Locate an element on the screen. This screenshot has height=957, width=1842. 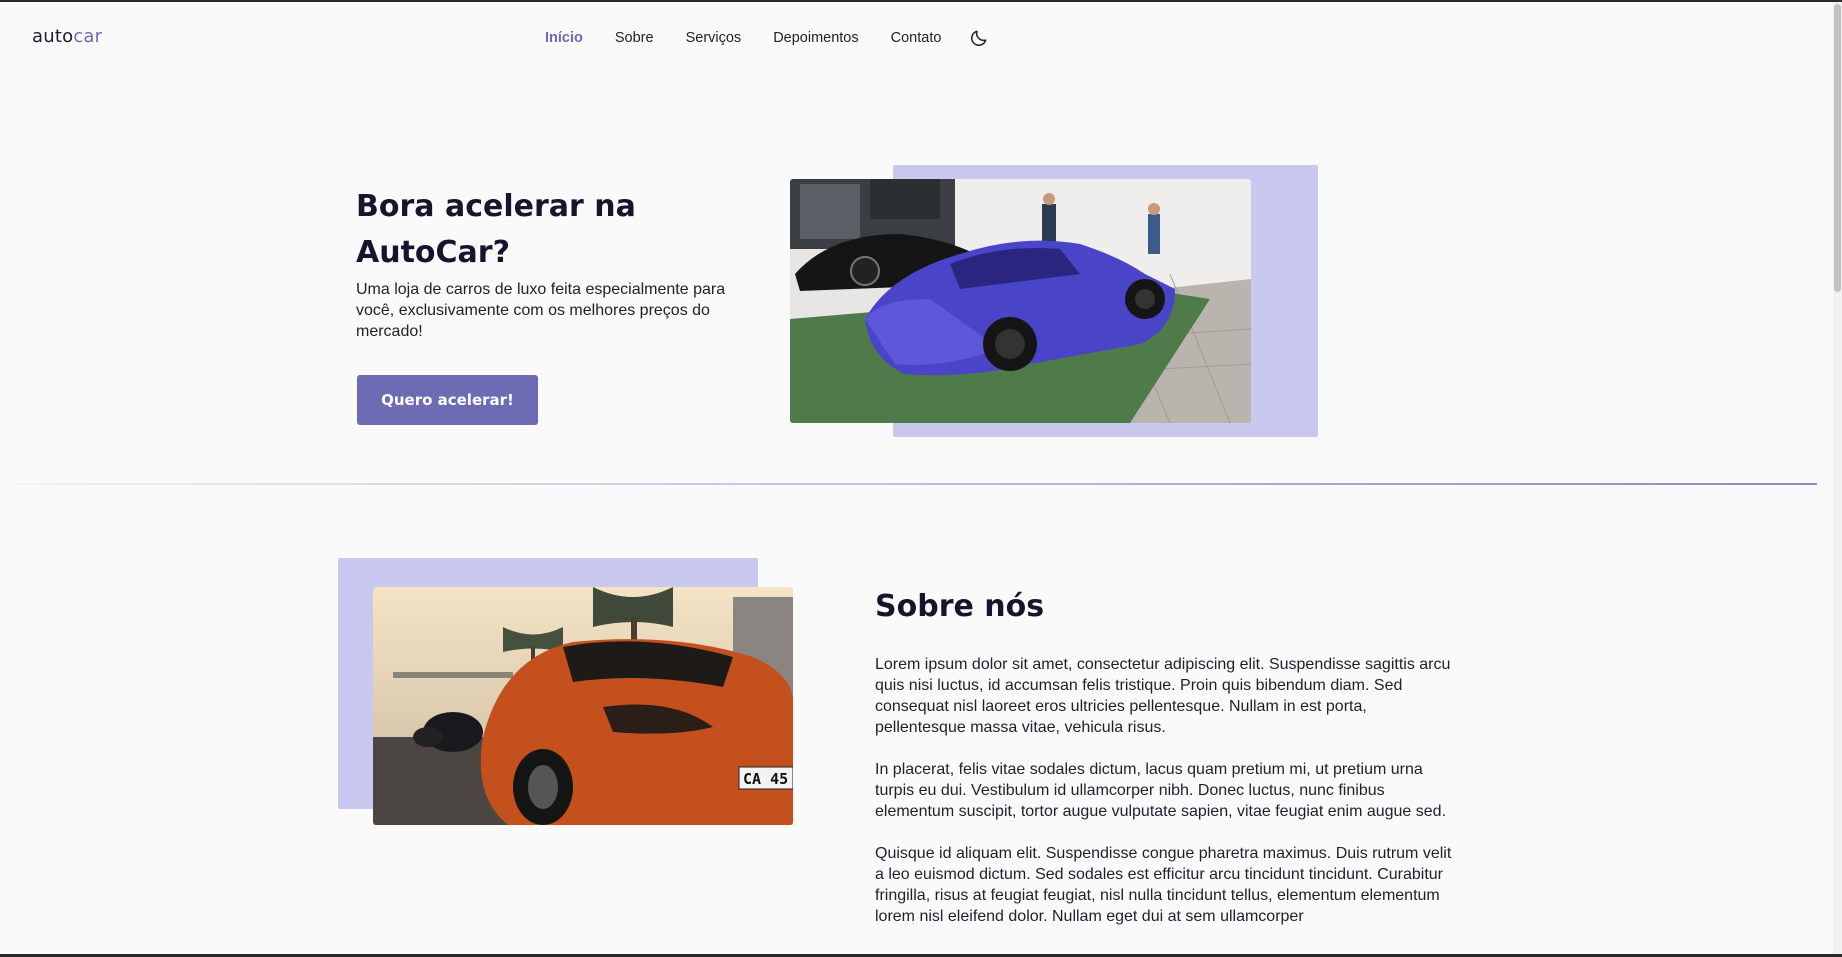
nav-link-inicio: Início is located at coordinates (564, 38).